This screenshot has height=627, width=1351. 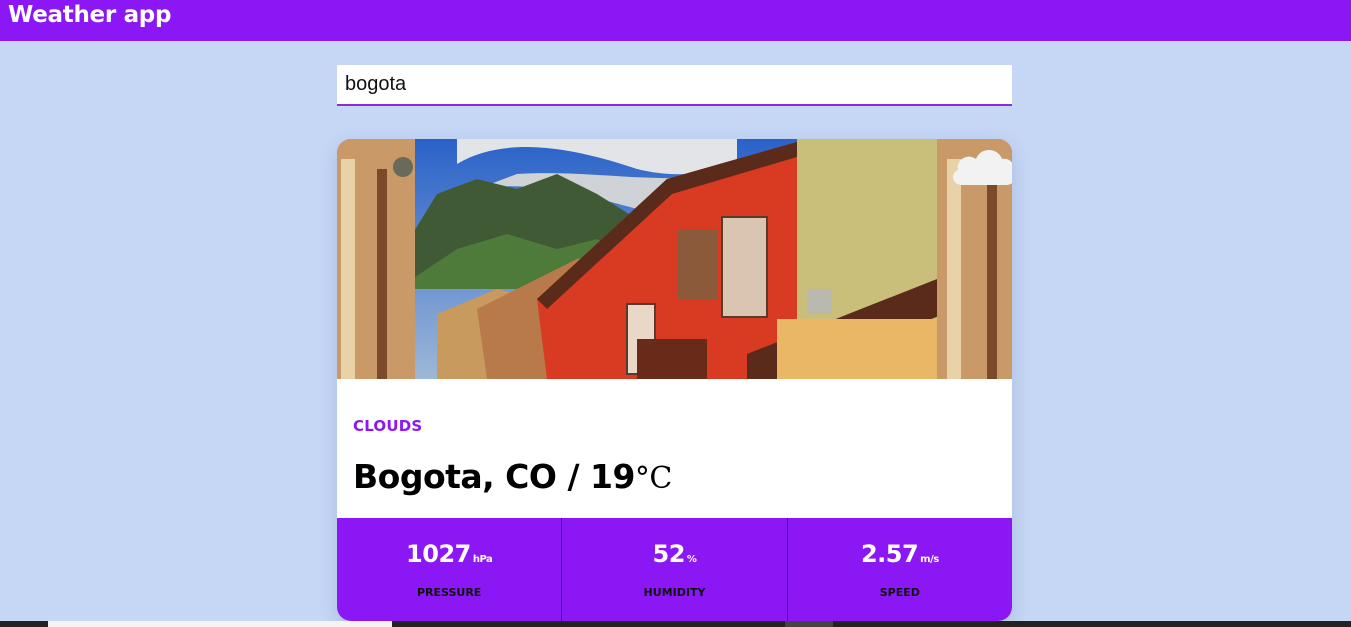 What do you see at coordinates (669, 554) in the screenshot?
I see `humidity-value: 52` at bounding box center [669, 554].